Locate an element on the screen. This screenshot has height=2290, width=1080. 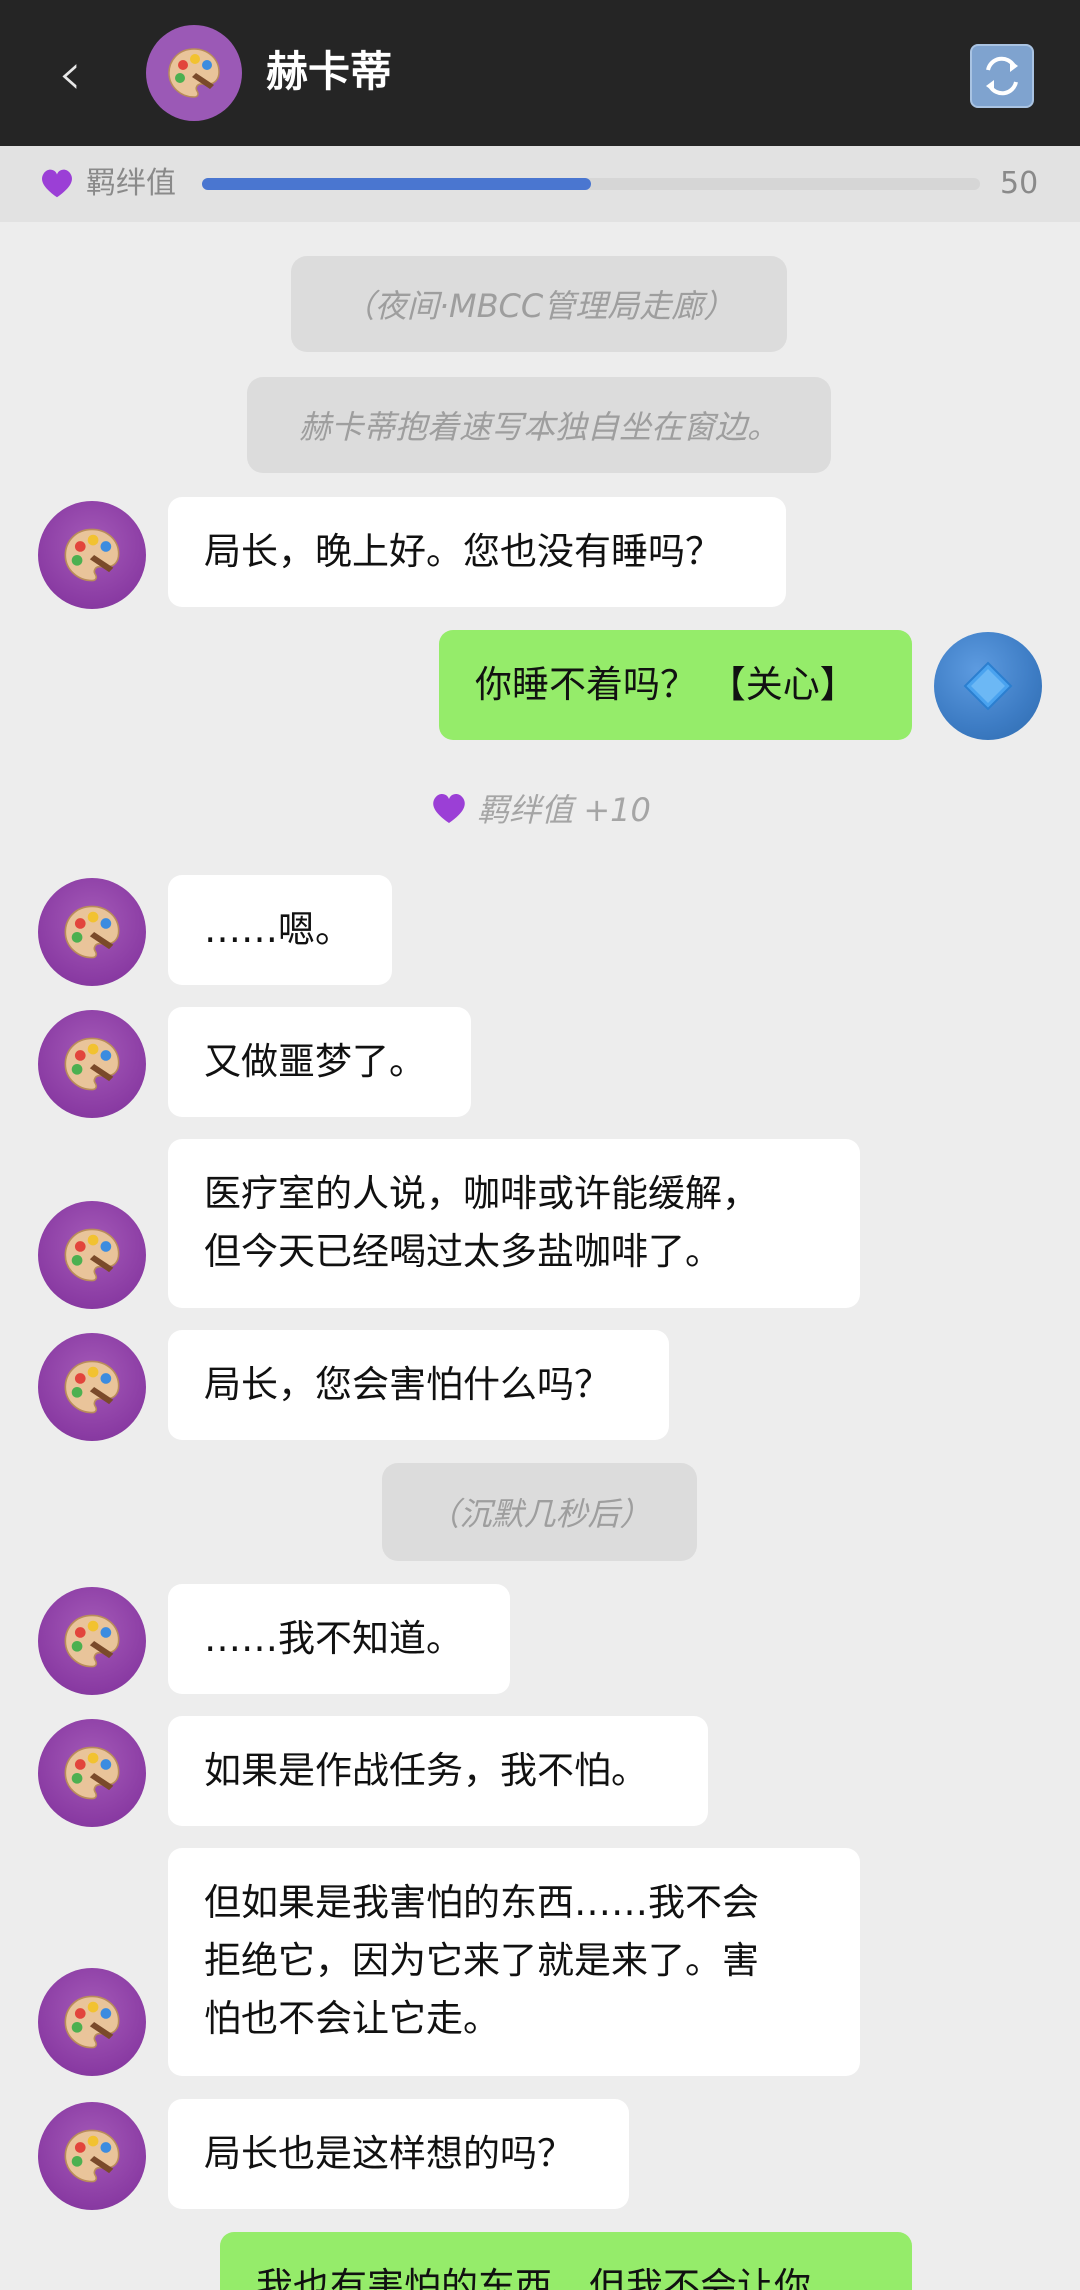
npc-message: 如果是作战任务，我不怕。 is located at coordinates (438, 1771).